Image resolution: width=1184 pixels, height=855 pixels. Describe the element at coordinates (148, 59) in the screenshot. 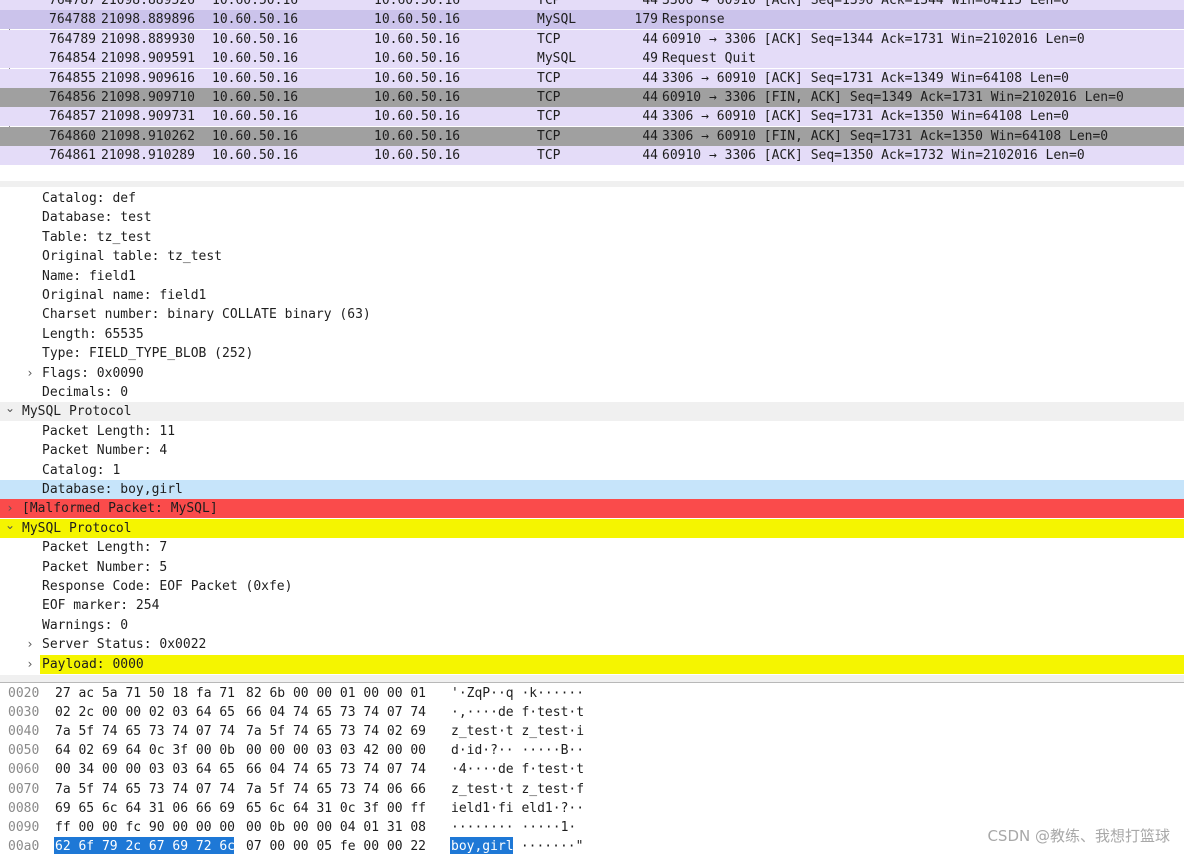

I see `packet-time: 21098.909591` at that location.